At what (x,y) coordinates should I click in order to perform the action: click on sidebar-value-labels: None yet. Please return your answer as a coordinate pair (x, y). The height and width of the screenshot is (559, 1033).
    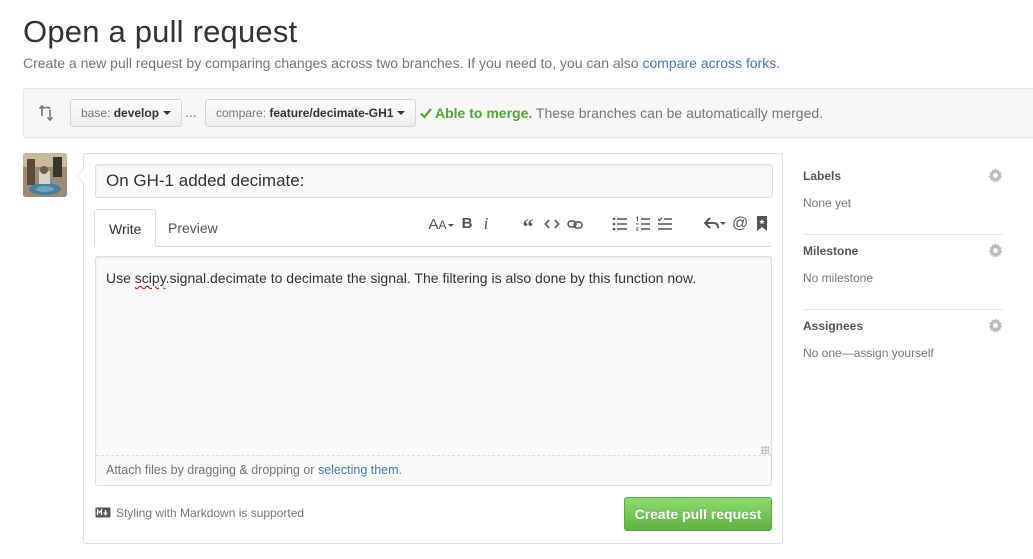
    Looking at the image, I should click on (827, 203).